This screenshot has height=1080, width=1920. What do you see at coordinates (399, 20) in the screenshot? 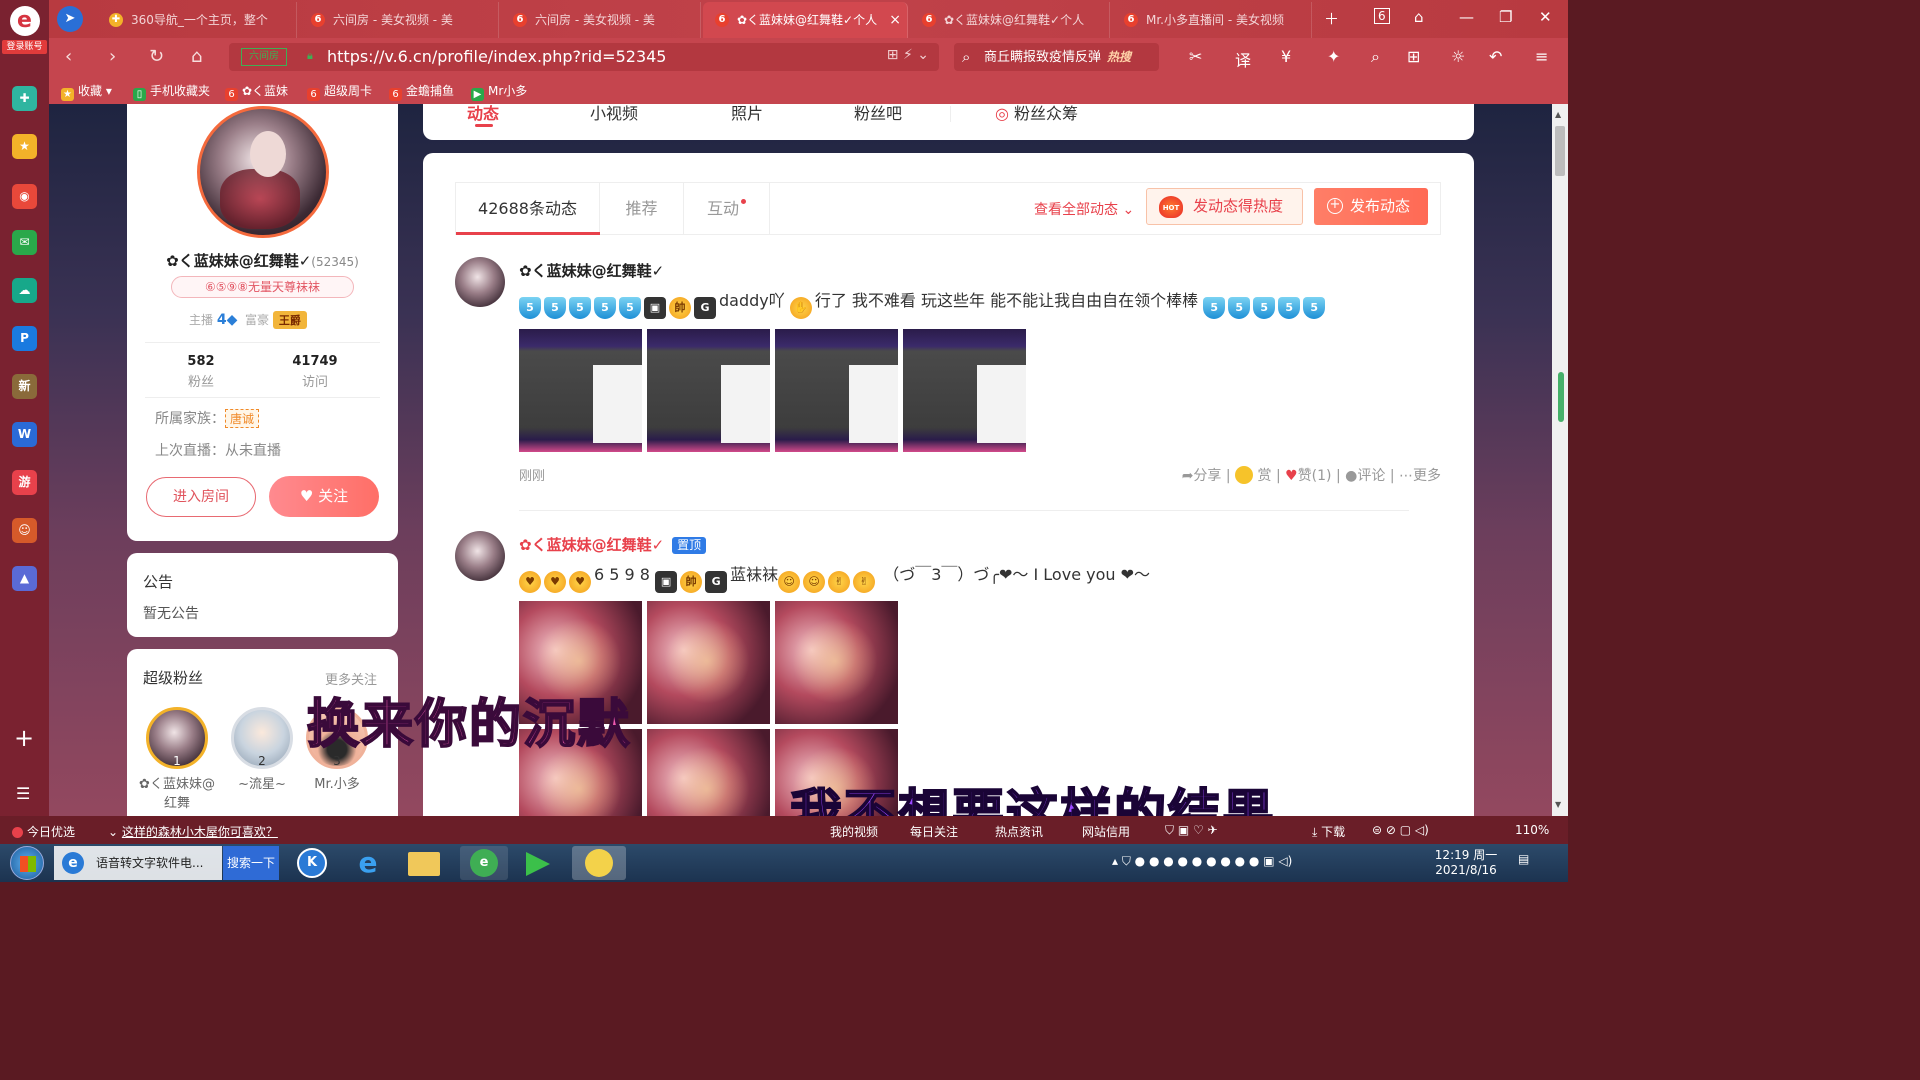
I see `tab-6cn-1: 6 六间房 - 美女视频 - 美` at bounding box center [399, 20].